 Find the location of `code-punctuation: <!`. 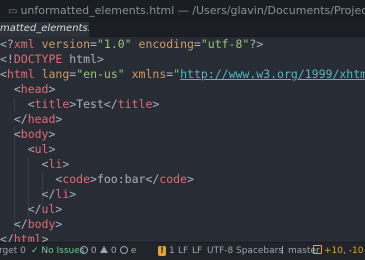

code-punctuation: <! is located at coordinates (7, 59).